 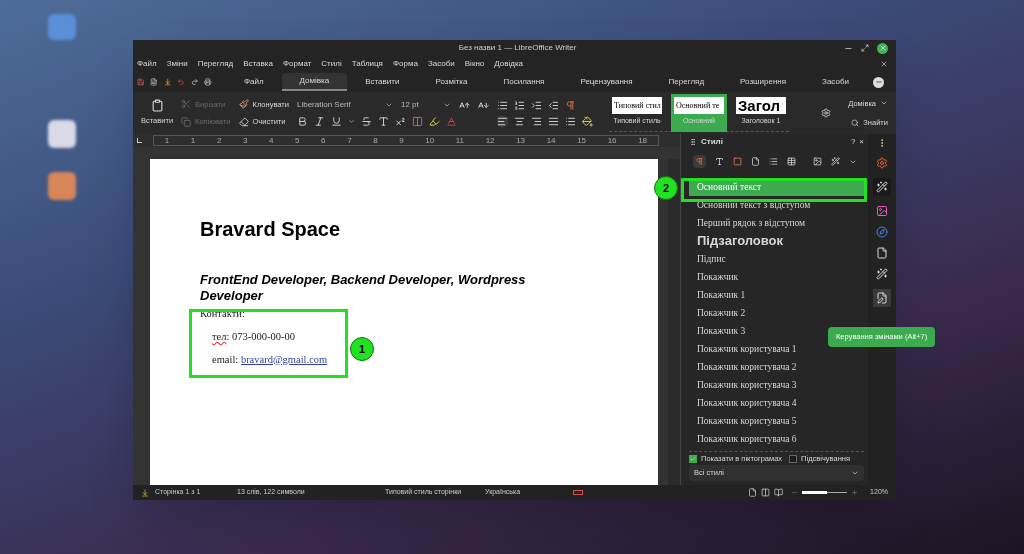 I want to click on file-edit-icon, so click(x=882, y=298).